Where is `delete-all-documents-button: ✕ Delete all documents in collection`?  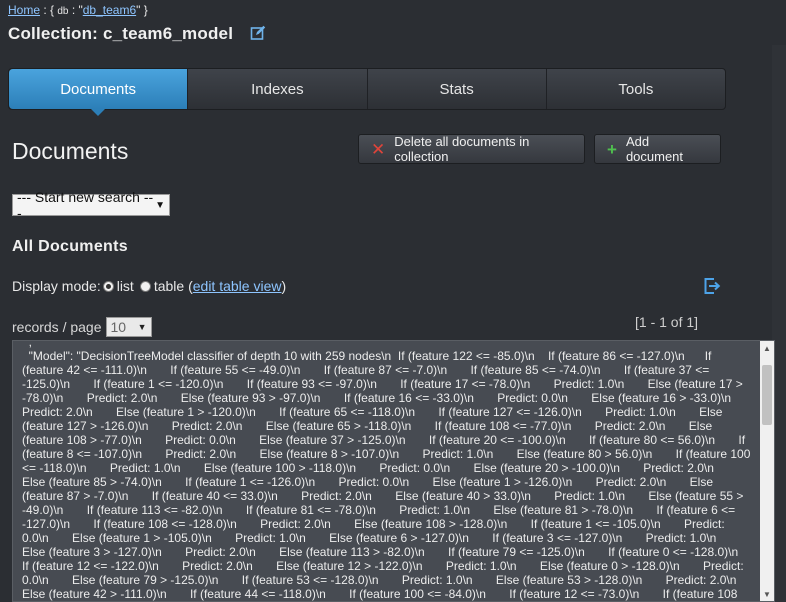
delete-all-documents-button: ✕ Delete all documents in collection is located at coordinates (471, 149).